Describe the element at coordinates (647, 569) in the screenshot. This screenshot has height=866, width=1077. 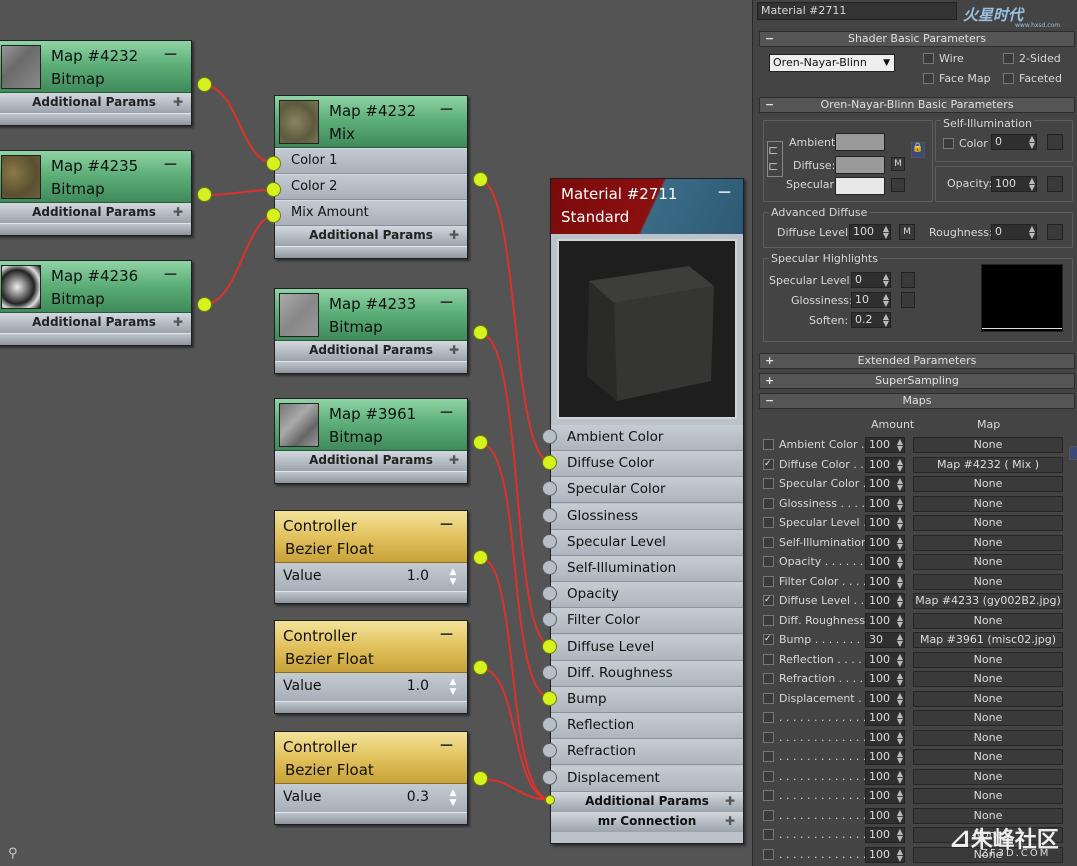
I see `material-slot-self-illumination: Self-Illumination` at that location.